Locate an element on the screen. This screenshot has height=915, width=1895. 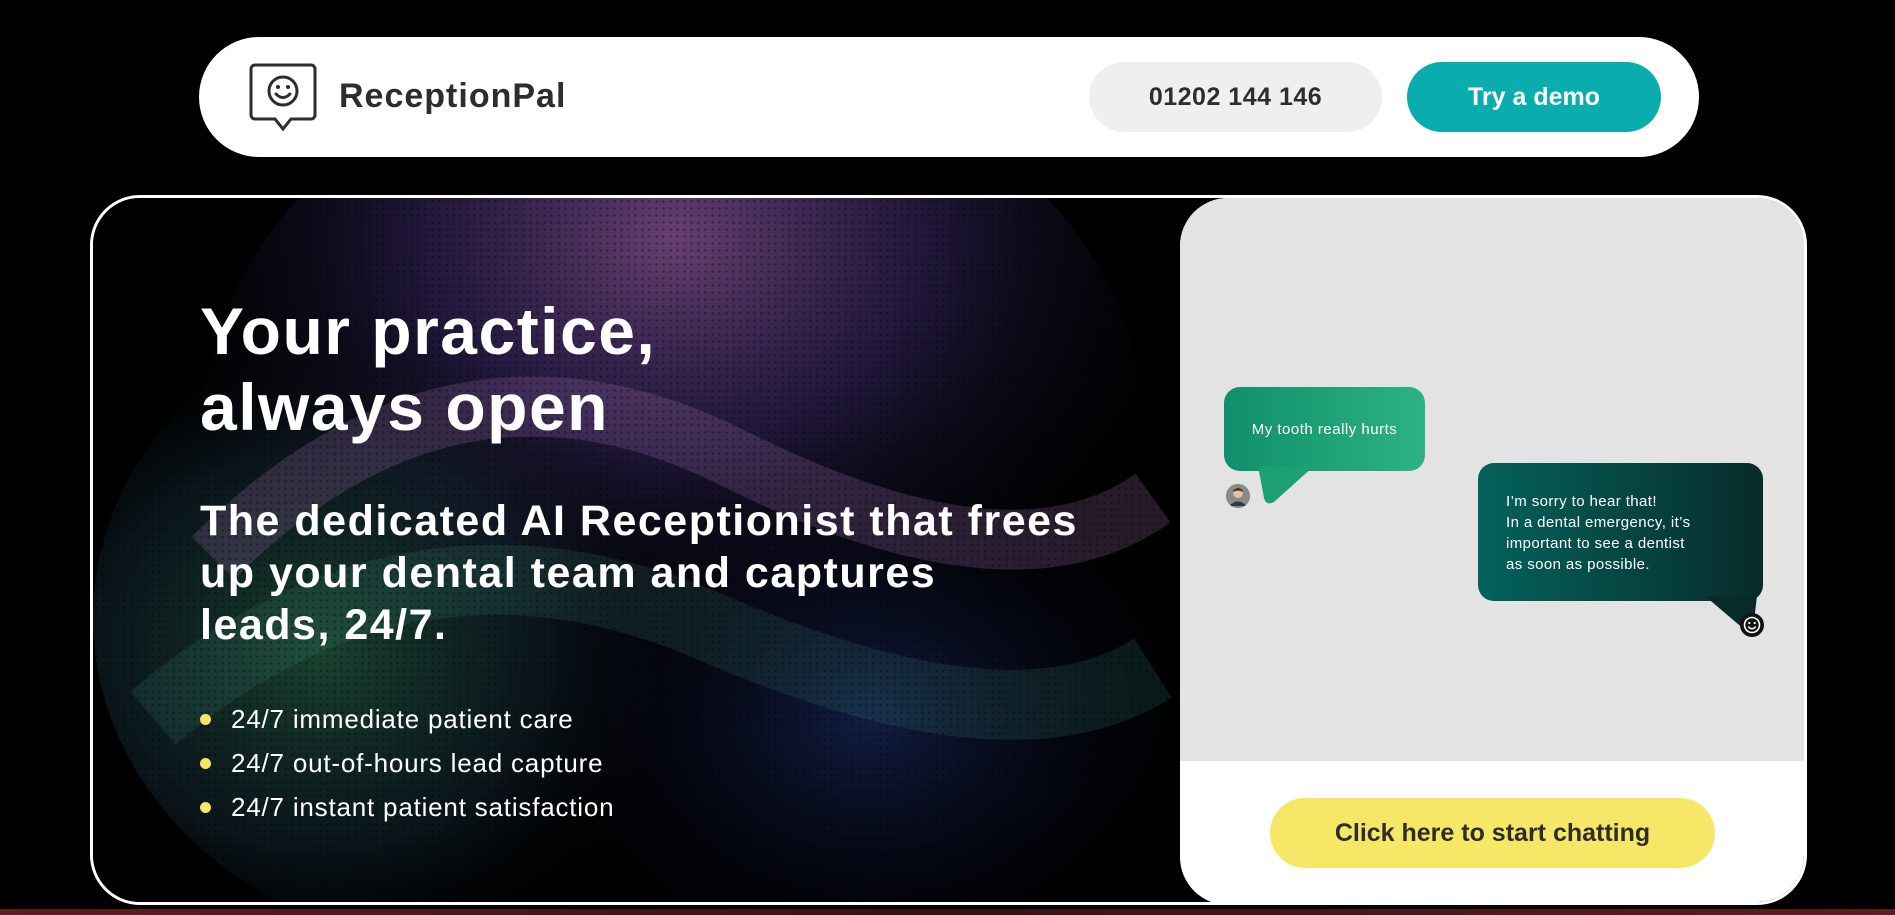
user-message-bubble: My tooth really hurts is located at coordinates (1324, 429).